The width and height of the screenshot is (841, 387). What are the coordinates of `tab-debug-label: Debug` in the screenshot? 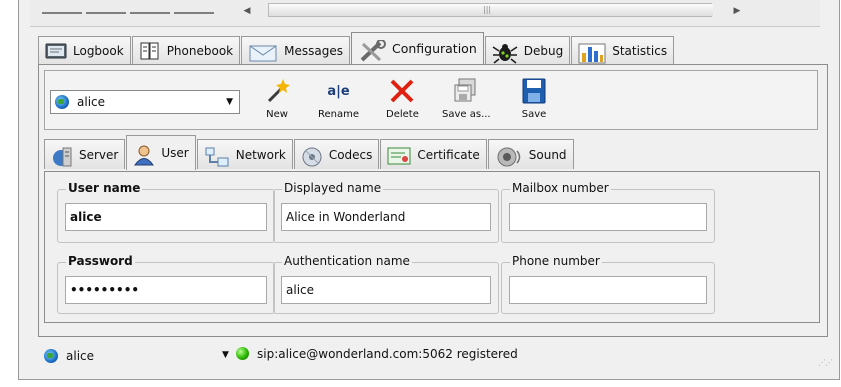 It's located at (543, 50).